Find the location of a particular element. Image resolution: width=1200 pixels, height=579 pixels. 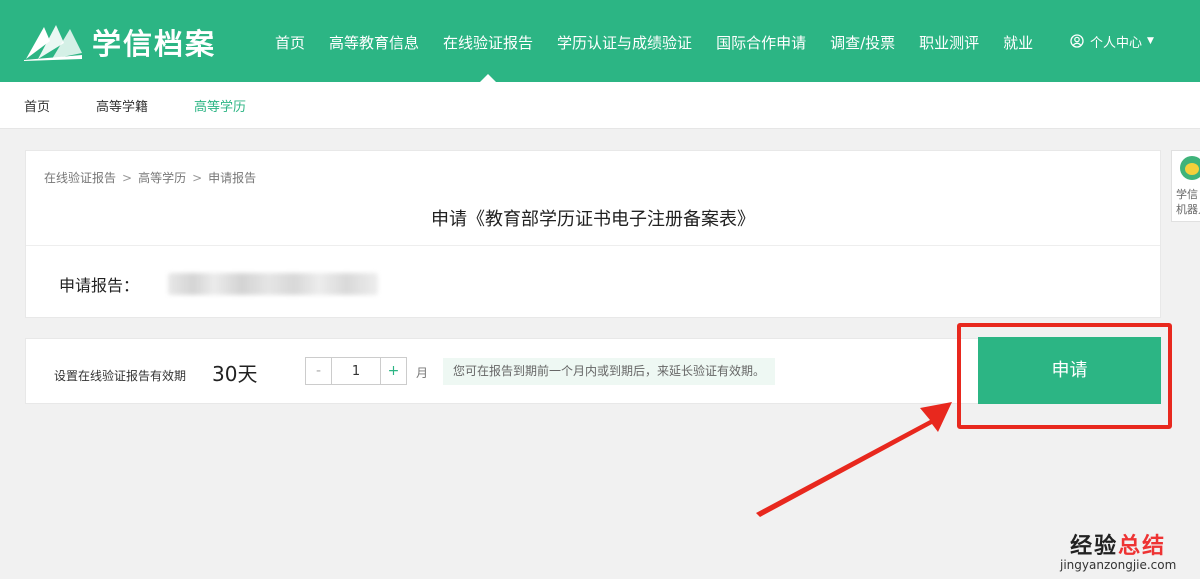

subnav-item-degree: 高等学历 is located at coordinates (220, 105).